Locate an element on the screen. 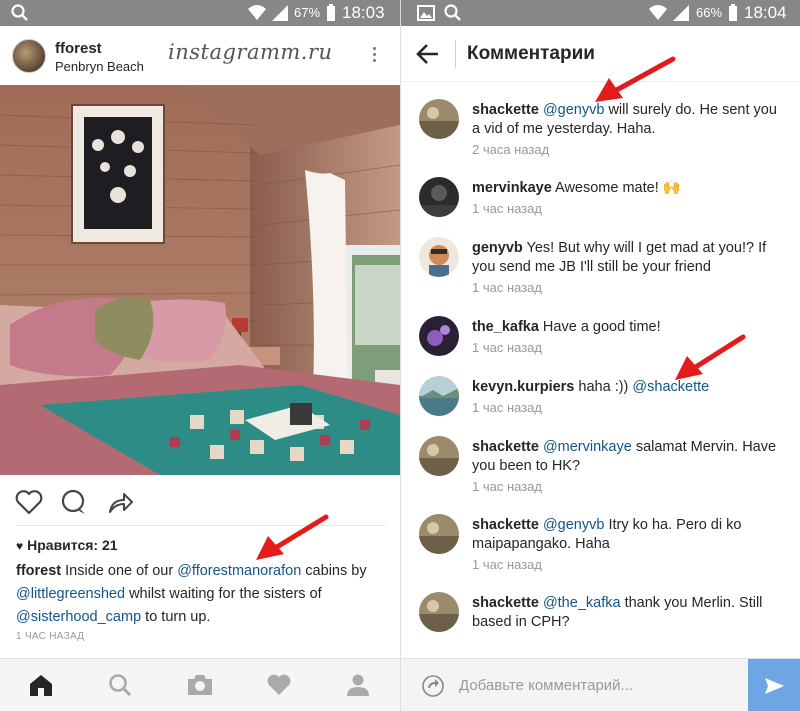 The width and height of the screenshot is (800, 711). post-location: Penbryn Beach is located at coordinates (99, 66).